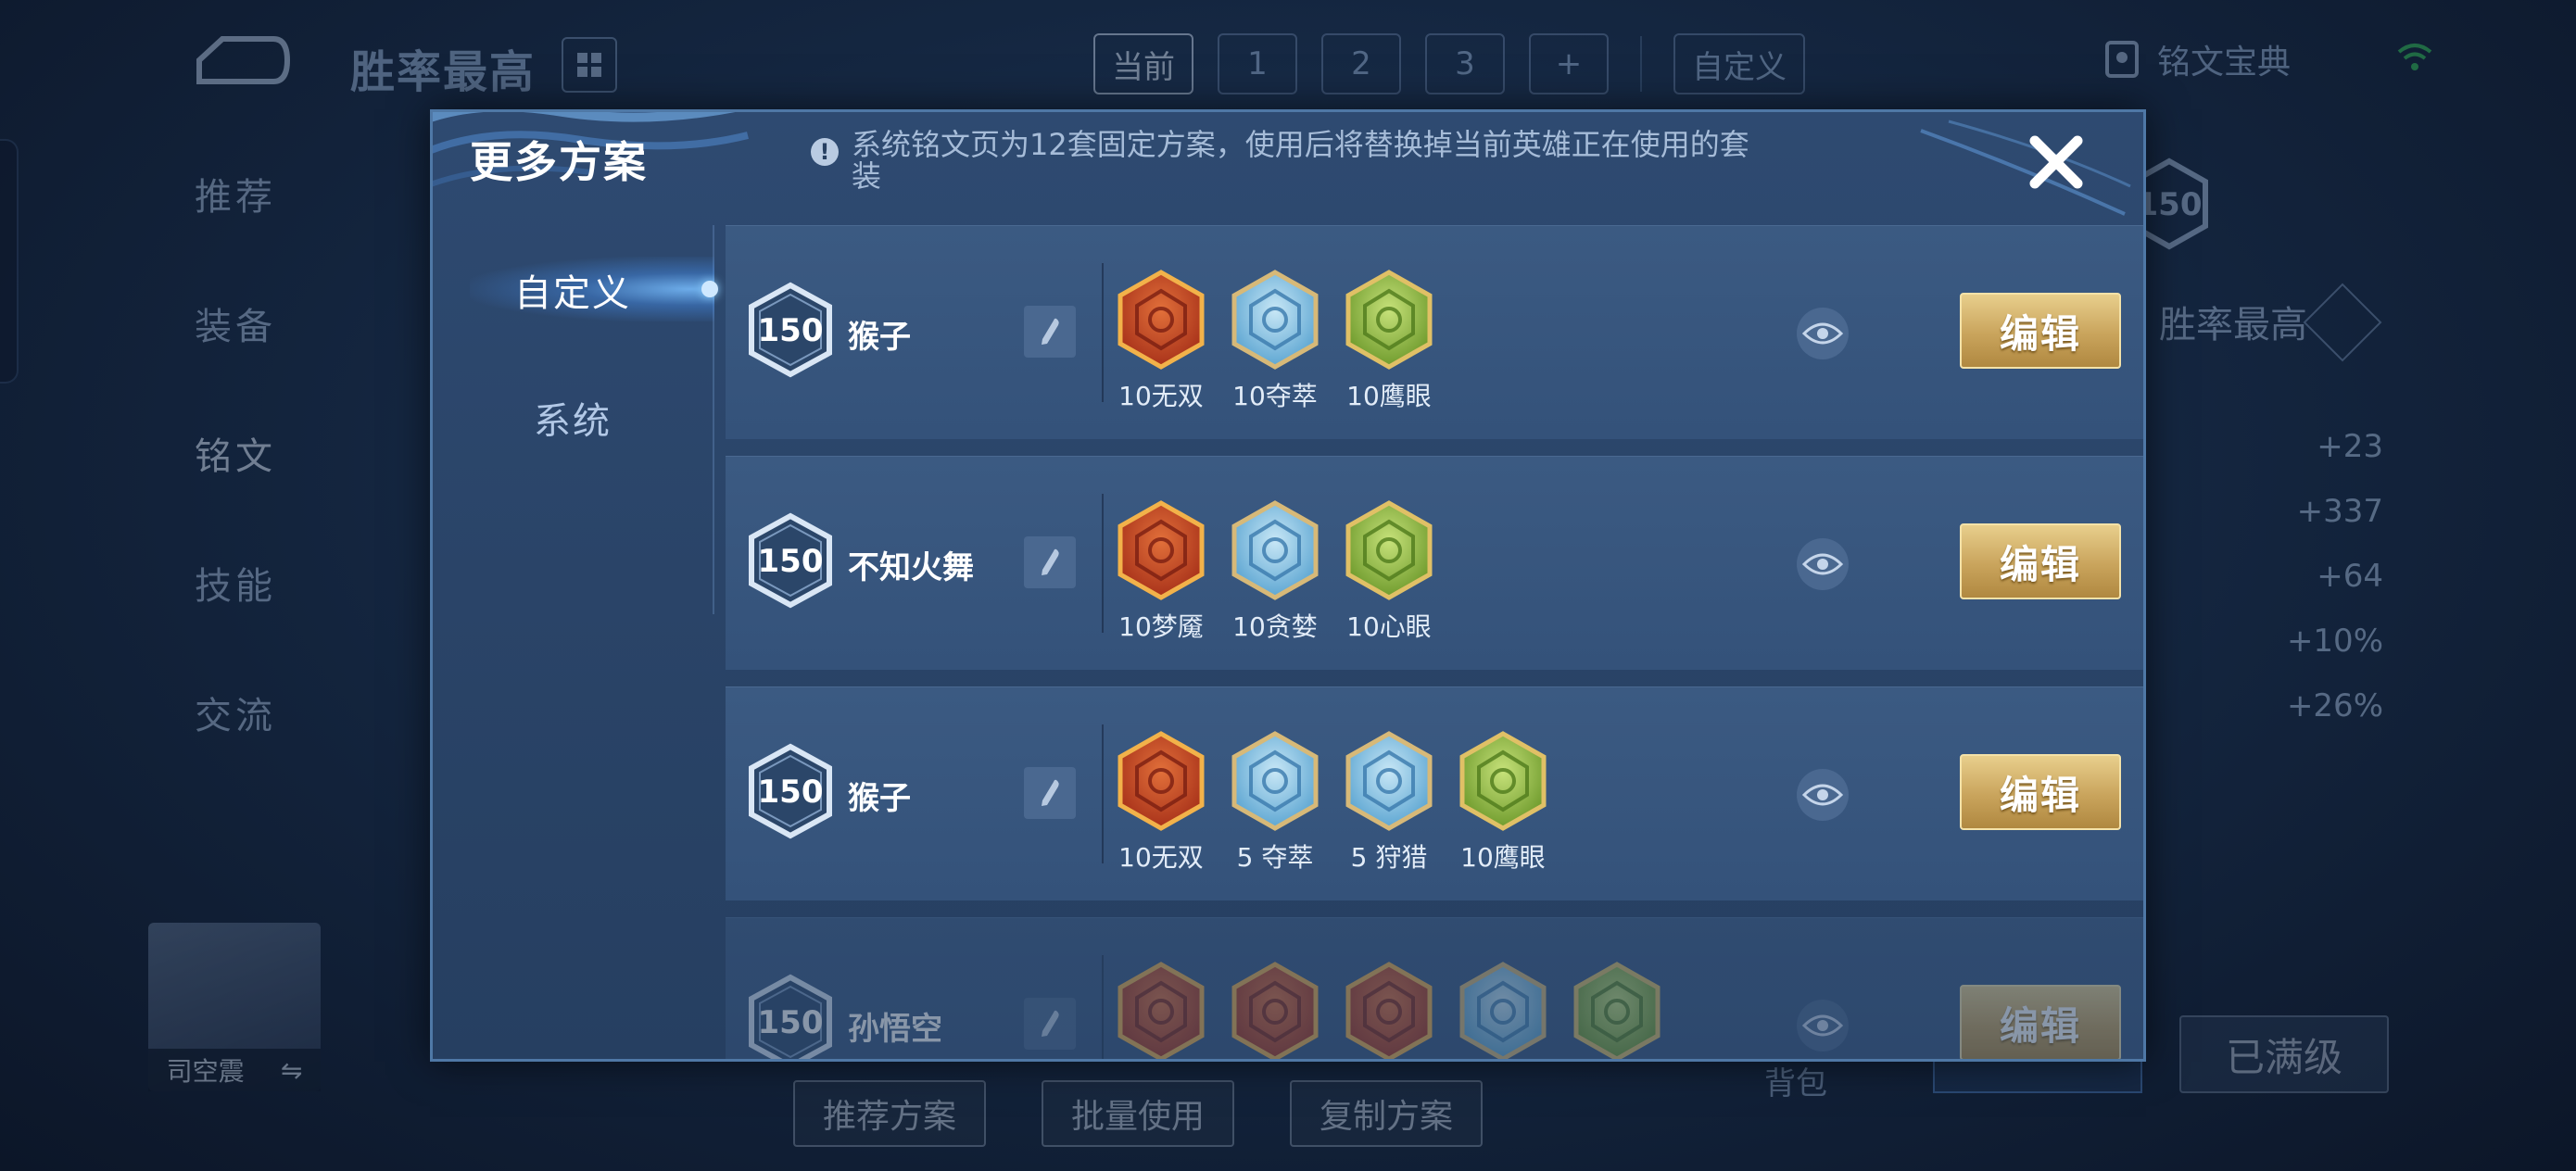 Image resolution: width=2576 pixels, height=1171 pixels. I want to click on rune-item: 5 夺萃, so click(1275, 803).